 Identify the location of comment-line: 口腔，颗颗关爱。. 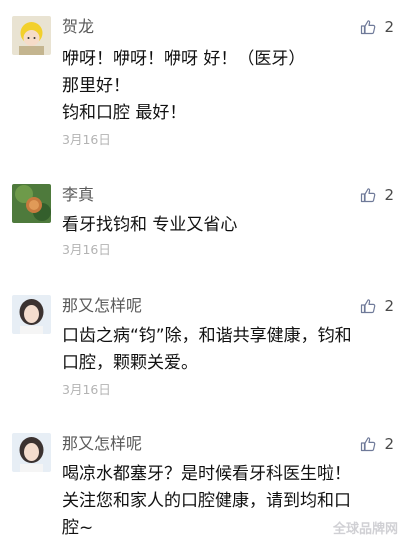
(130, 363).